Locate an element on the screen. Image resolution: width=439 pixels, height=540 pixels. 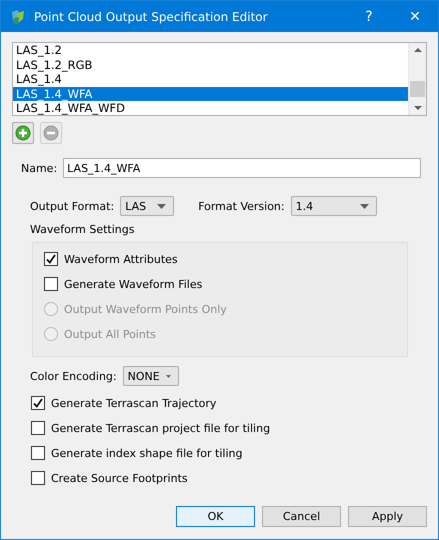
scroll-down-icon is located at coordinates (418, 108).